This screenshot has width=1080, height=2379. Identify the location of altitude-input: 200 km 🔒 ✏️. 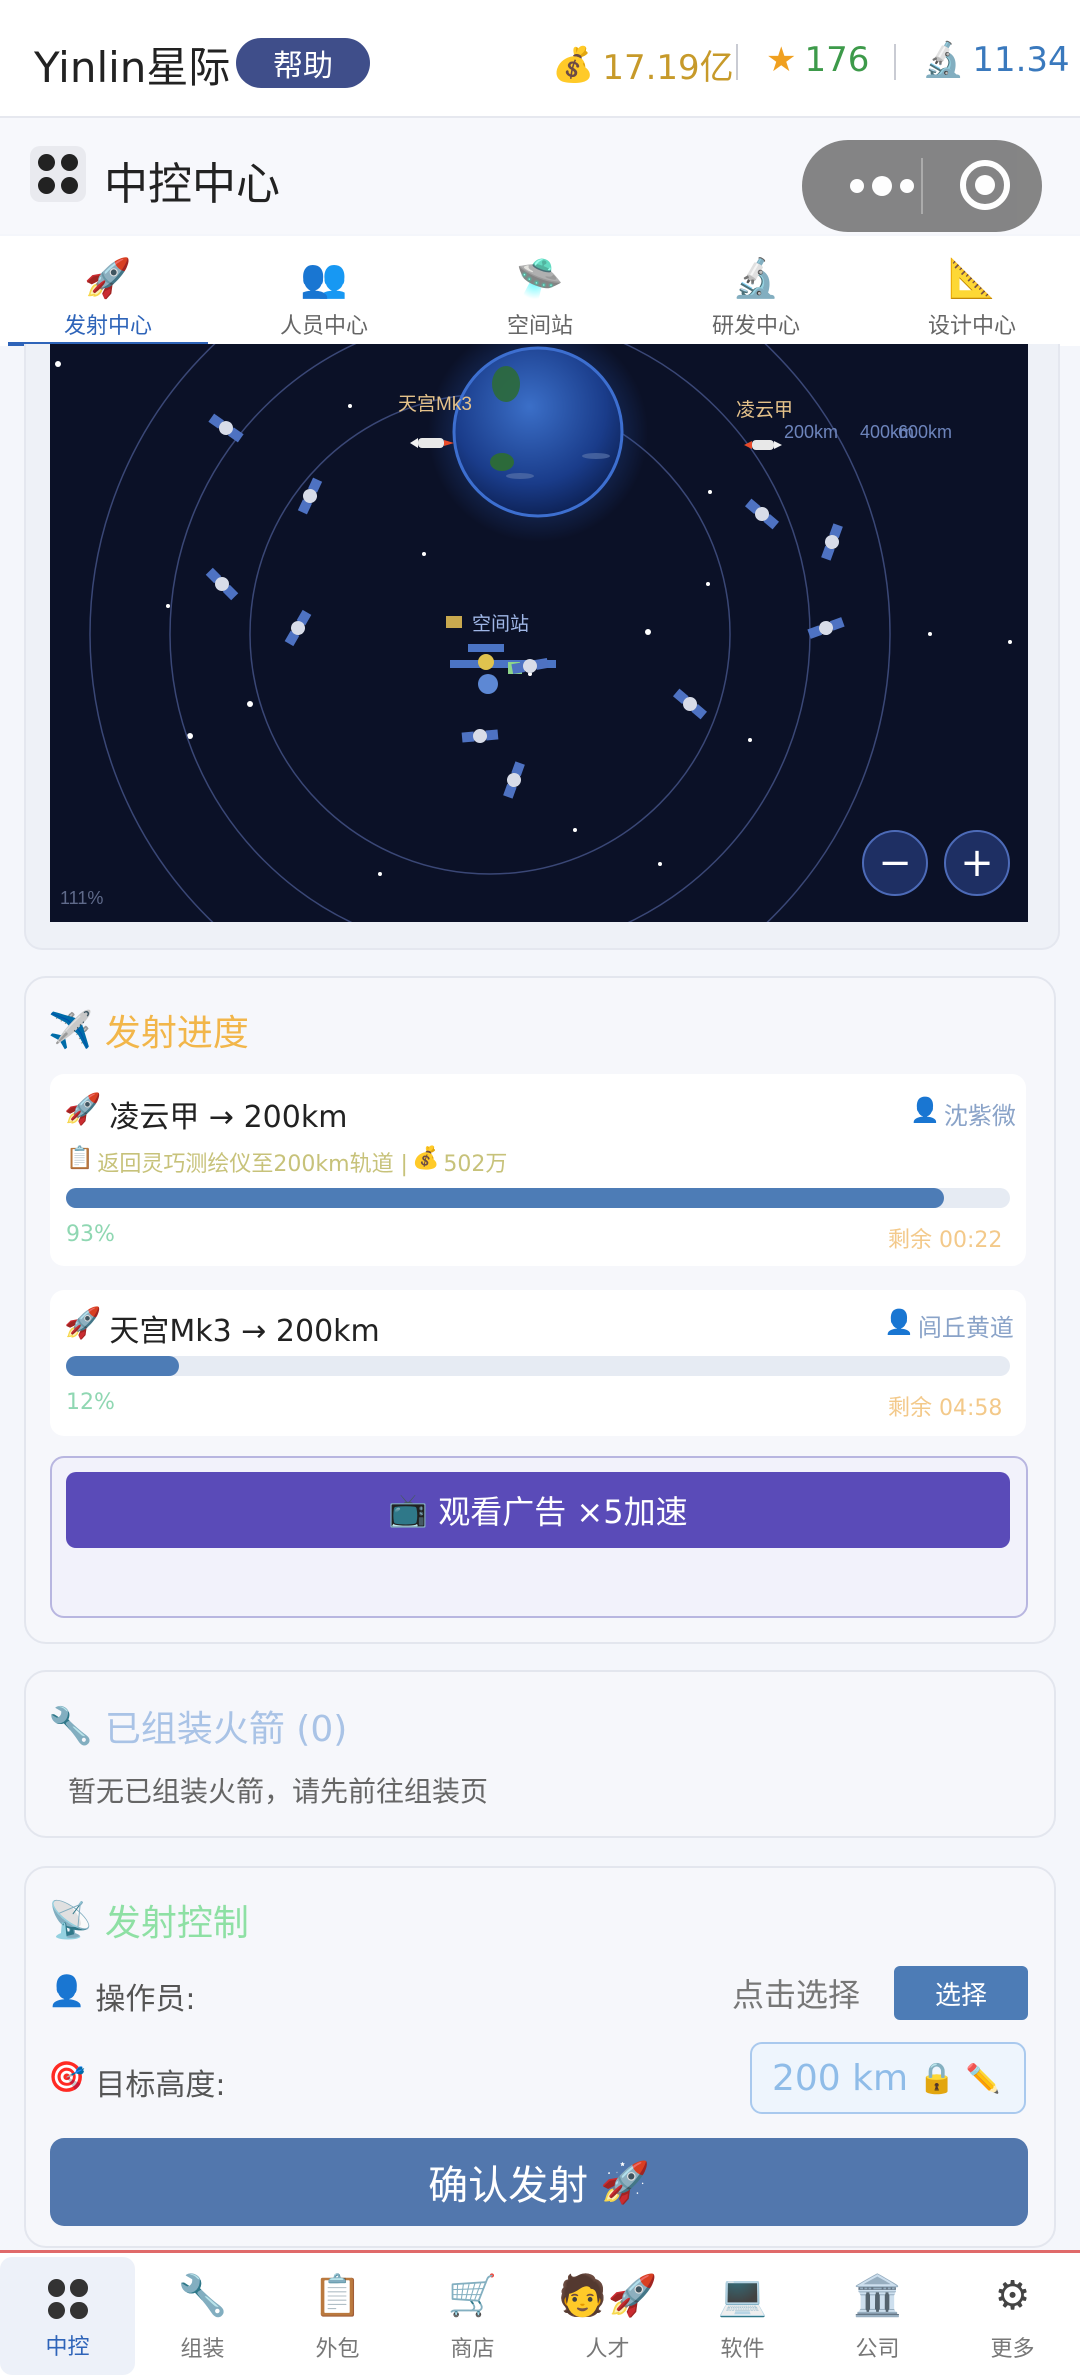
(888, 2078).